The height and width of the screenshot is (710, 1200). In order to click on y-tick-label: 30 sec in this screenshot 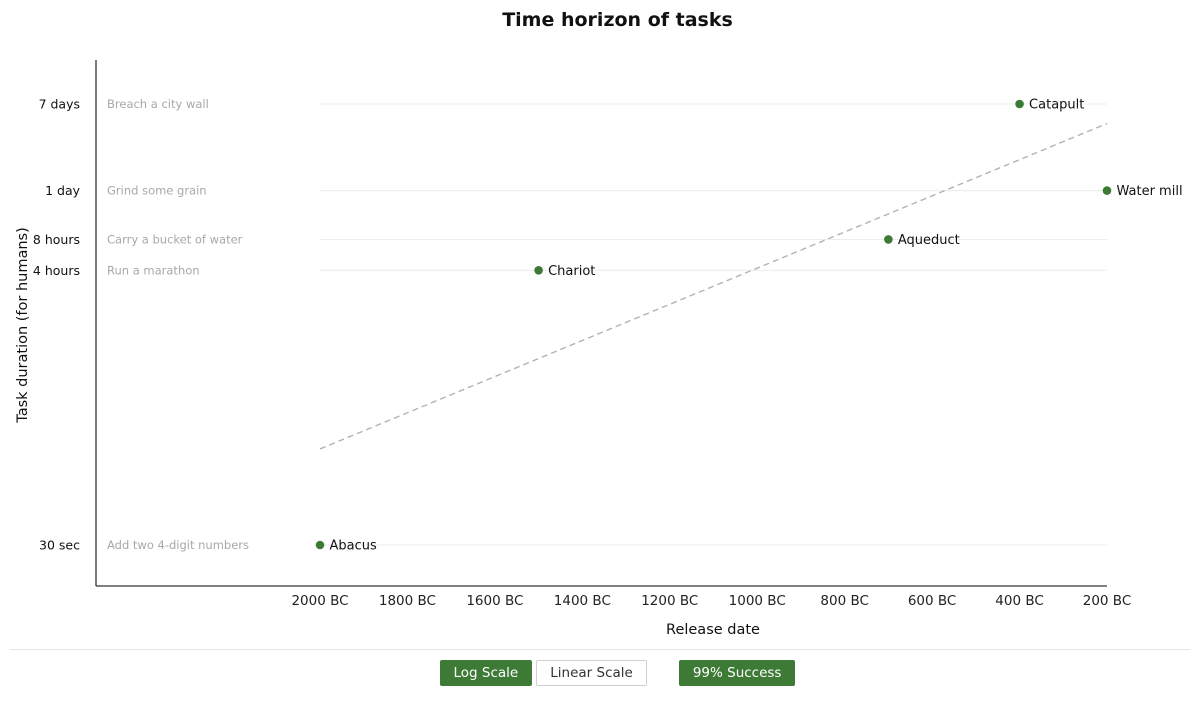, I will do `click(59, 545)`.